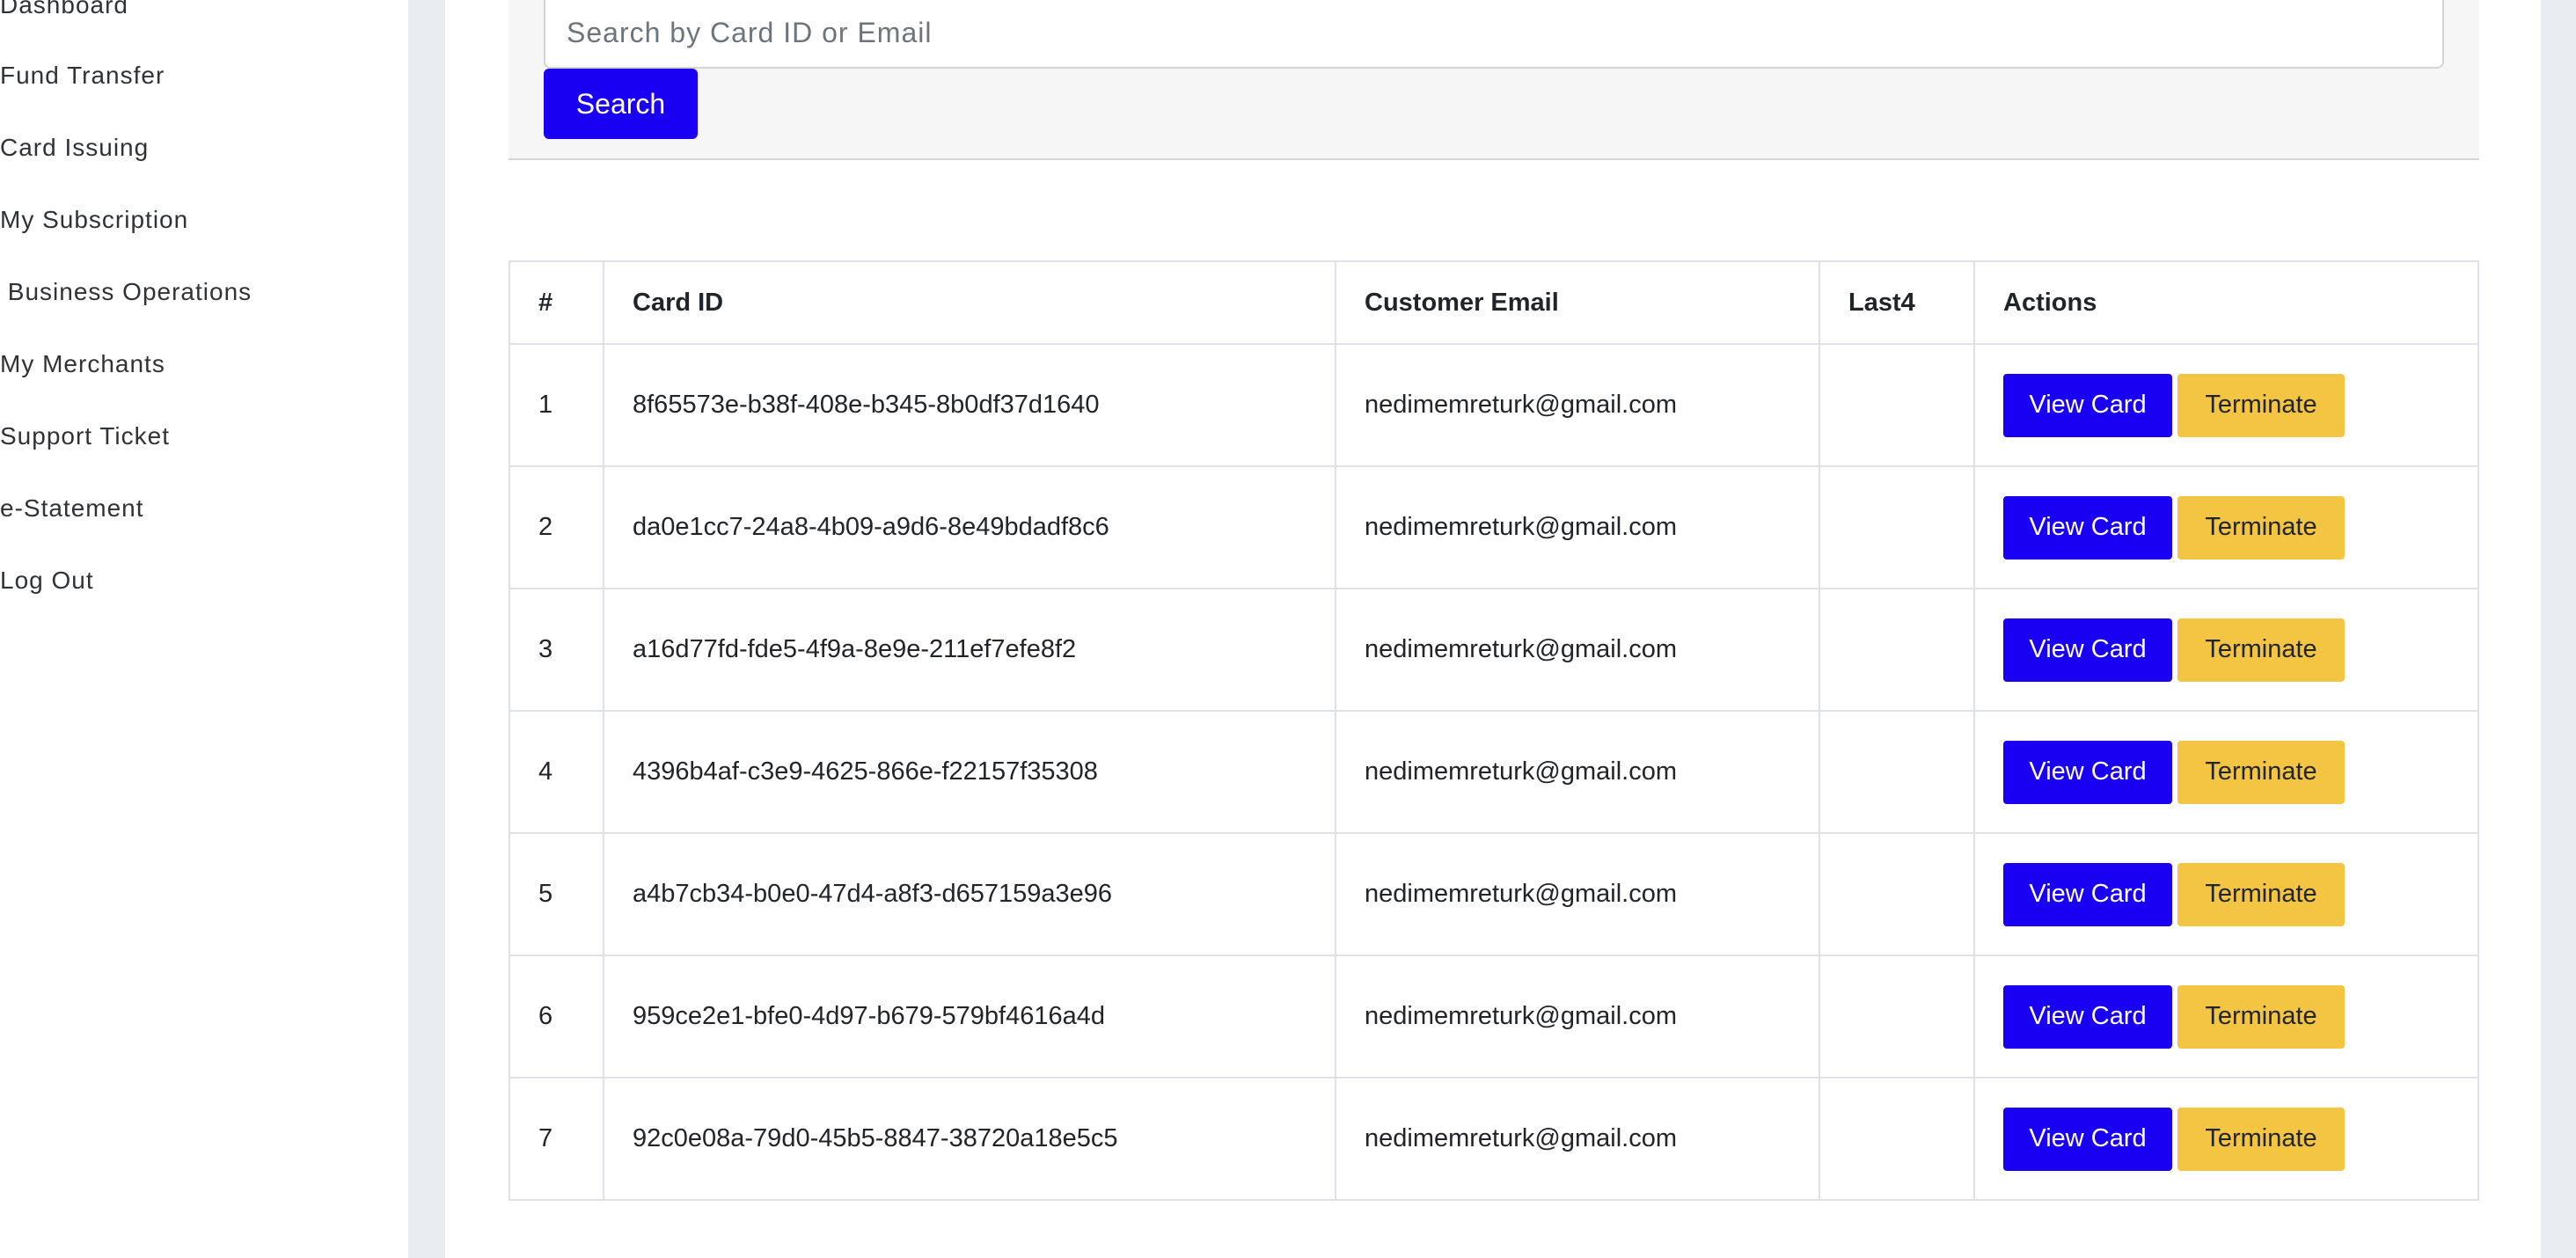  Describe the element at coordinates (969, 527) in the screenshot. I see `card-id-cell: da0e1cc7-24a8-4b09-a9d6-8e49bdadf8c6` at that location.